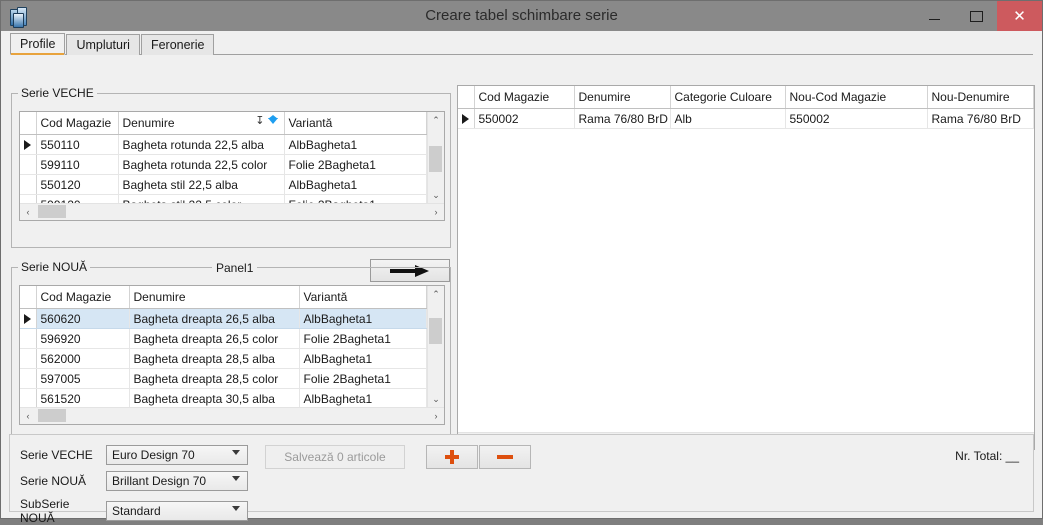  What do you see at coordinates (28, 297) in the screenshot?
I see `row-header-cell` at bounding box center [28, 297].